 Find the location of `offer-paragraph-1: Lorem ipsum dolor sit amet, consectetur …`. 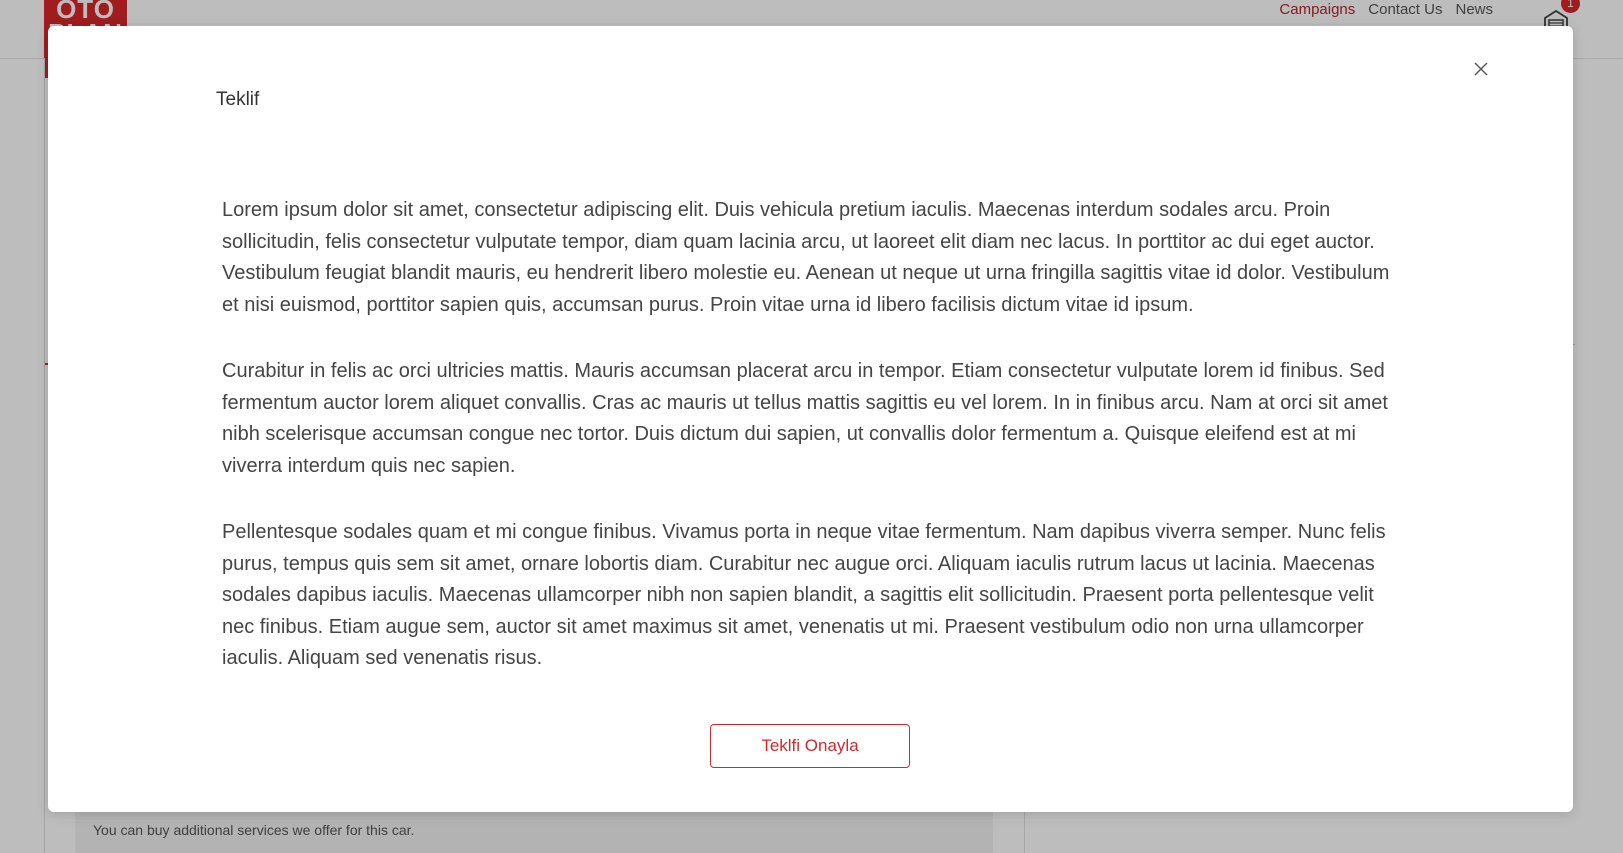

offer-paragraph-1: Lorem ipsum dolor sit amet, consectetur … is located at coordinates (806, 257).